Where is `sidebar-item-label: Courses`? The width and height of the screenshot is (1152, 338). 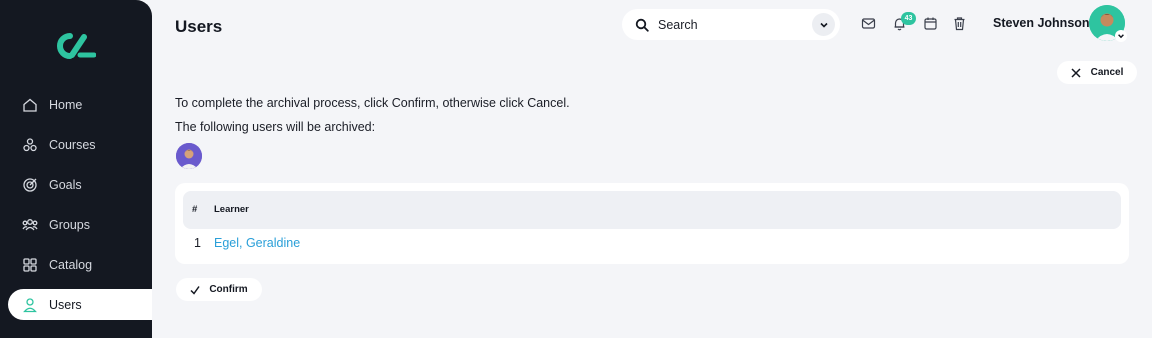
sidebar-item-label: Courses is located at coordinates (72, 145).